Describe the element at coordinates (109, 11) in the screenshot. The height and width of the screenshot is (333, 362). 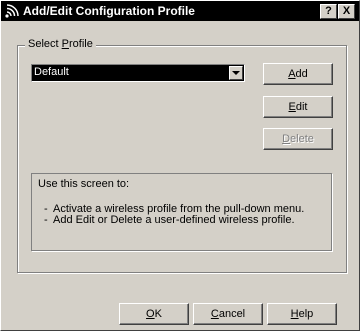
I see `window-title: Add/Edit Configuration Profile` at that location.